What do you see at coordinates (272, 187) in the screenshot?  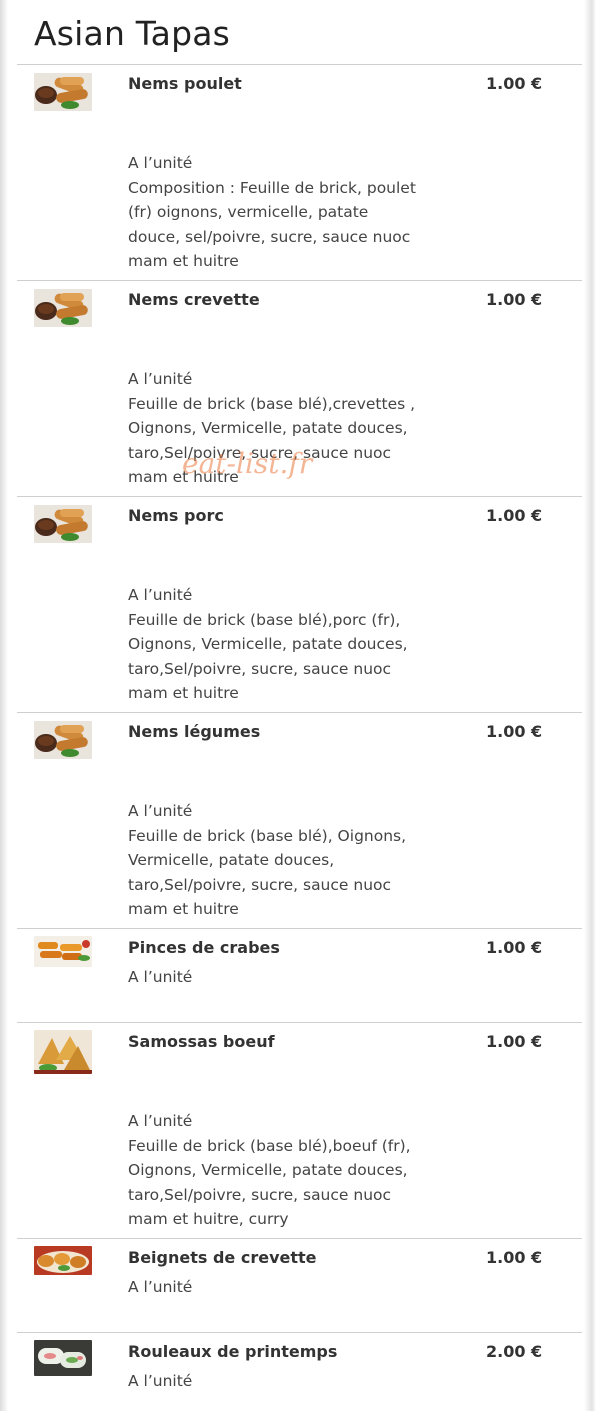 I see `description-line: Composition : Feuille de brick, poulet` at bounding box center [272, 187].